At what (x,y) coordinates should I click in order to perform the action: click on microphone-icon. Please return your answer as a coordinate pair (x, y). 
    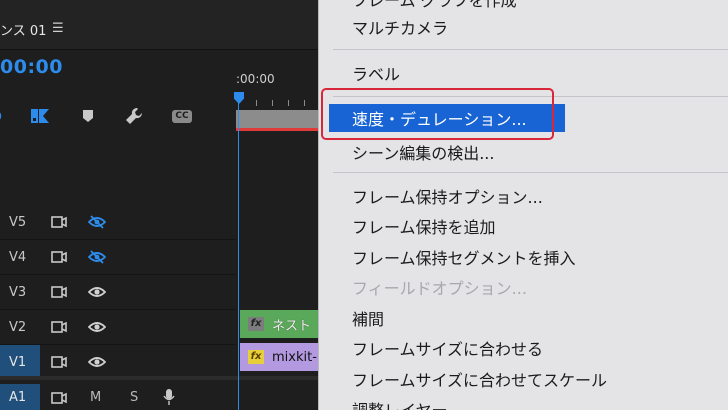
    Looking at the image, I should click on (169, 399).